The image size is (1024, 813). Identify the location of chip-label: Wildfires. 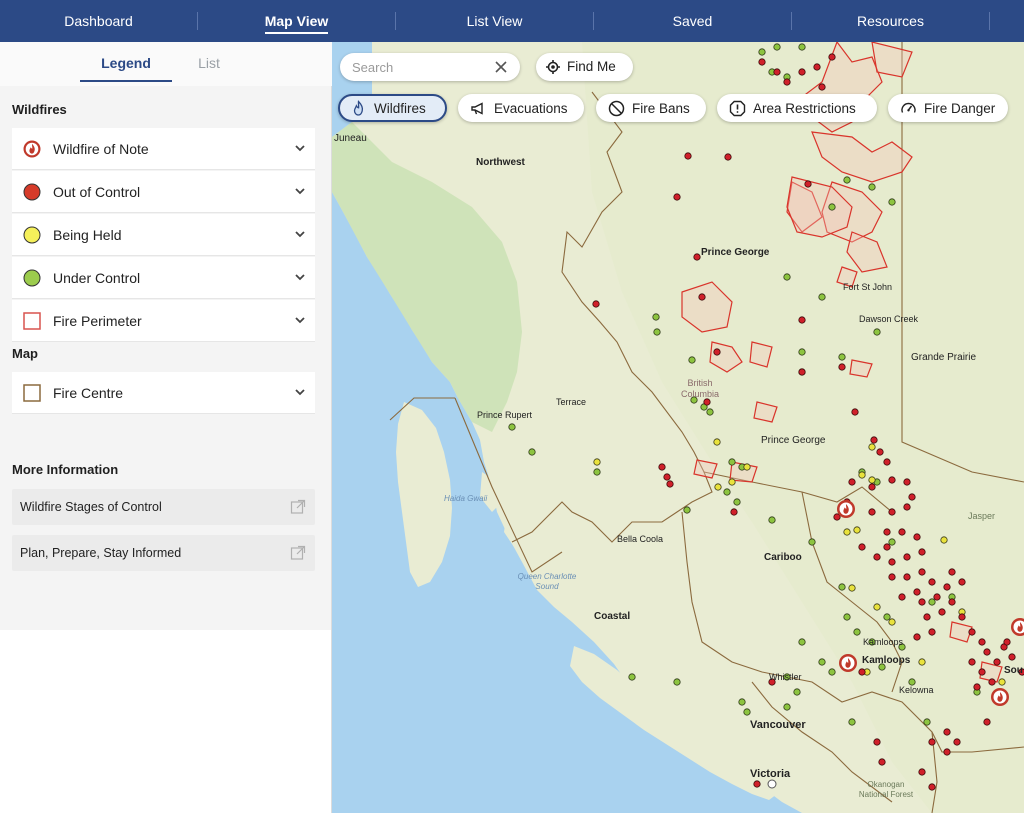
(400, 108).